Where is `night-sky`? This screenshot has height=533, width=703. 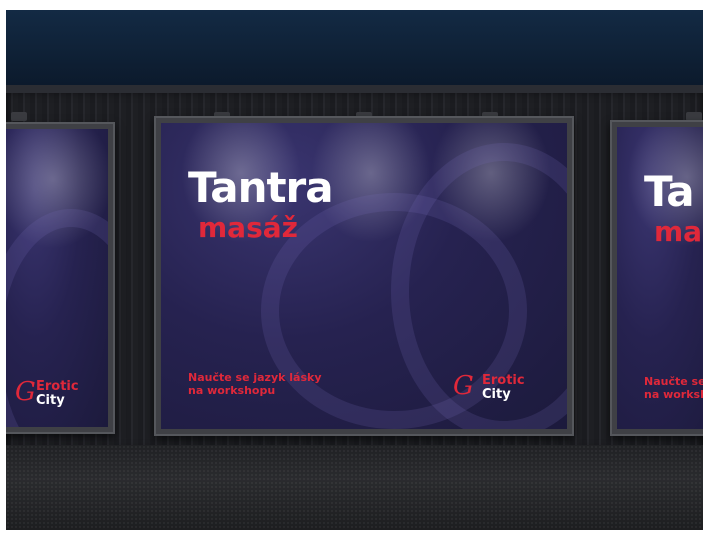
night-sky is located at coordinates (354, 47).